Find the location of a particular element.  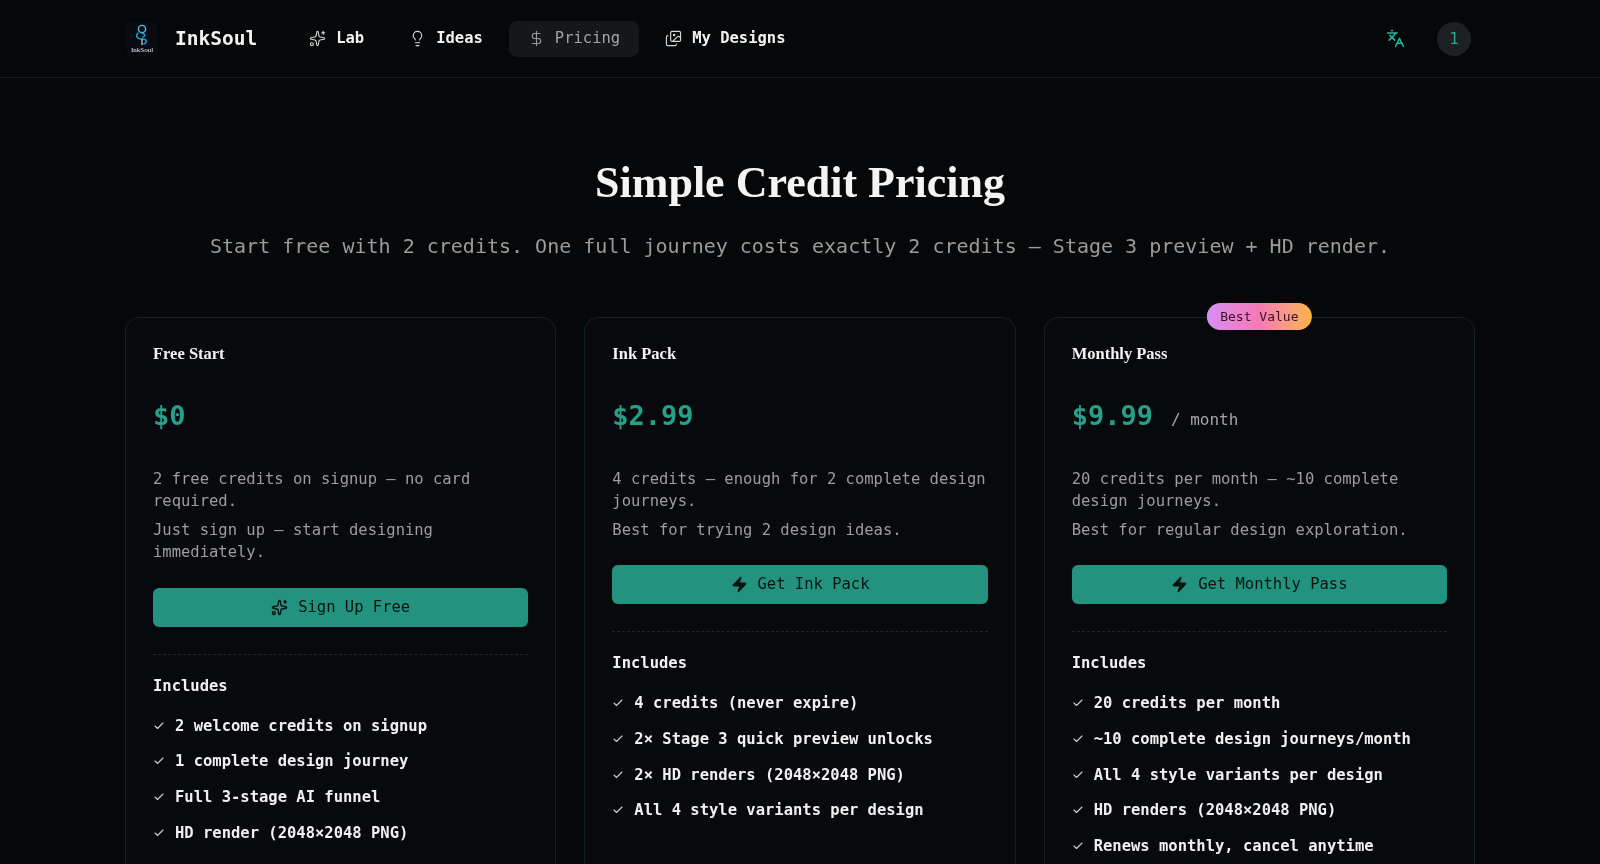

plan-description: 20 credits per month — ~10 complete design journeys. is located at coordinates (1235, 491).